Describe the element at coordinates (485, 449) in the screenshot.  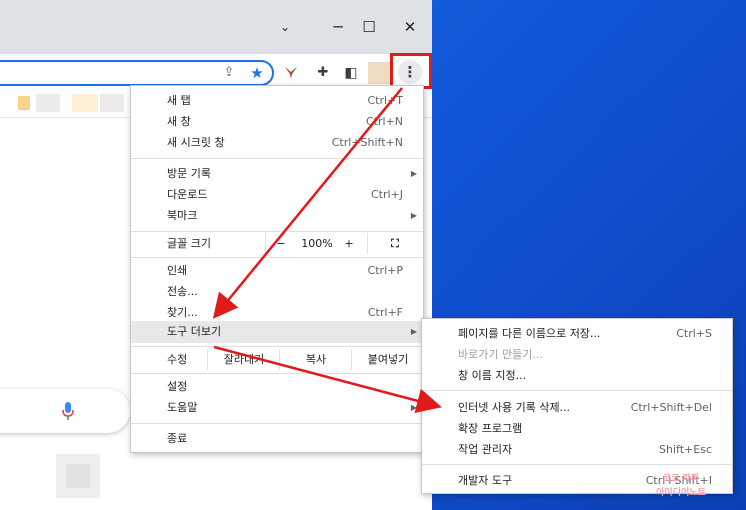
I see `submenu-item-label: 작업 관리자` at that location.